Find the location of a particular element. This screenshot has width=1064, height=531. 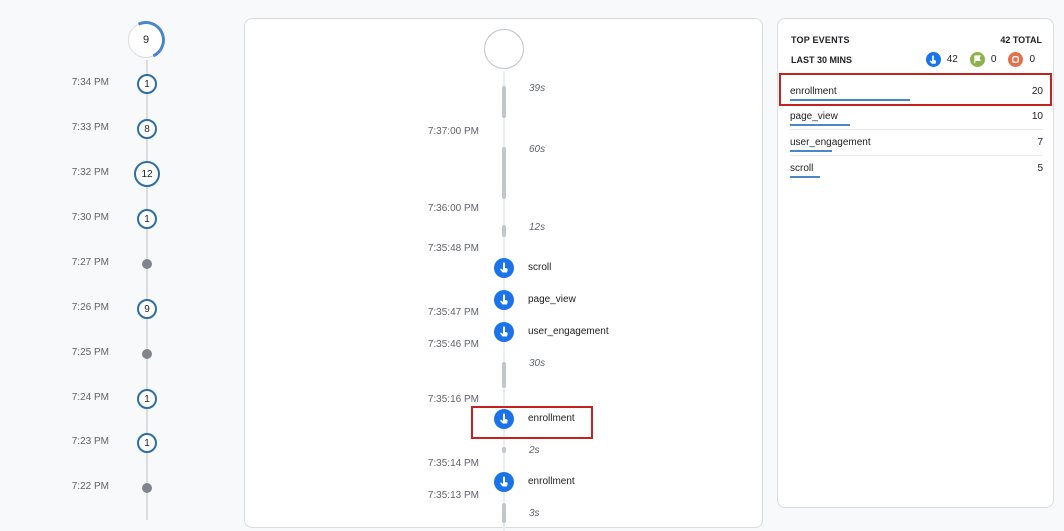

event-type-counts: 42 0 0 is located at coordinates (980, 59).